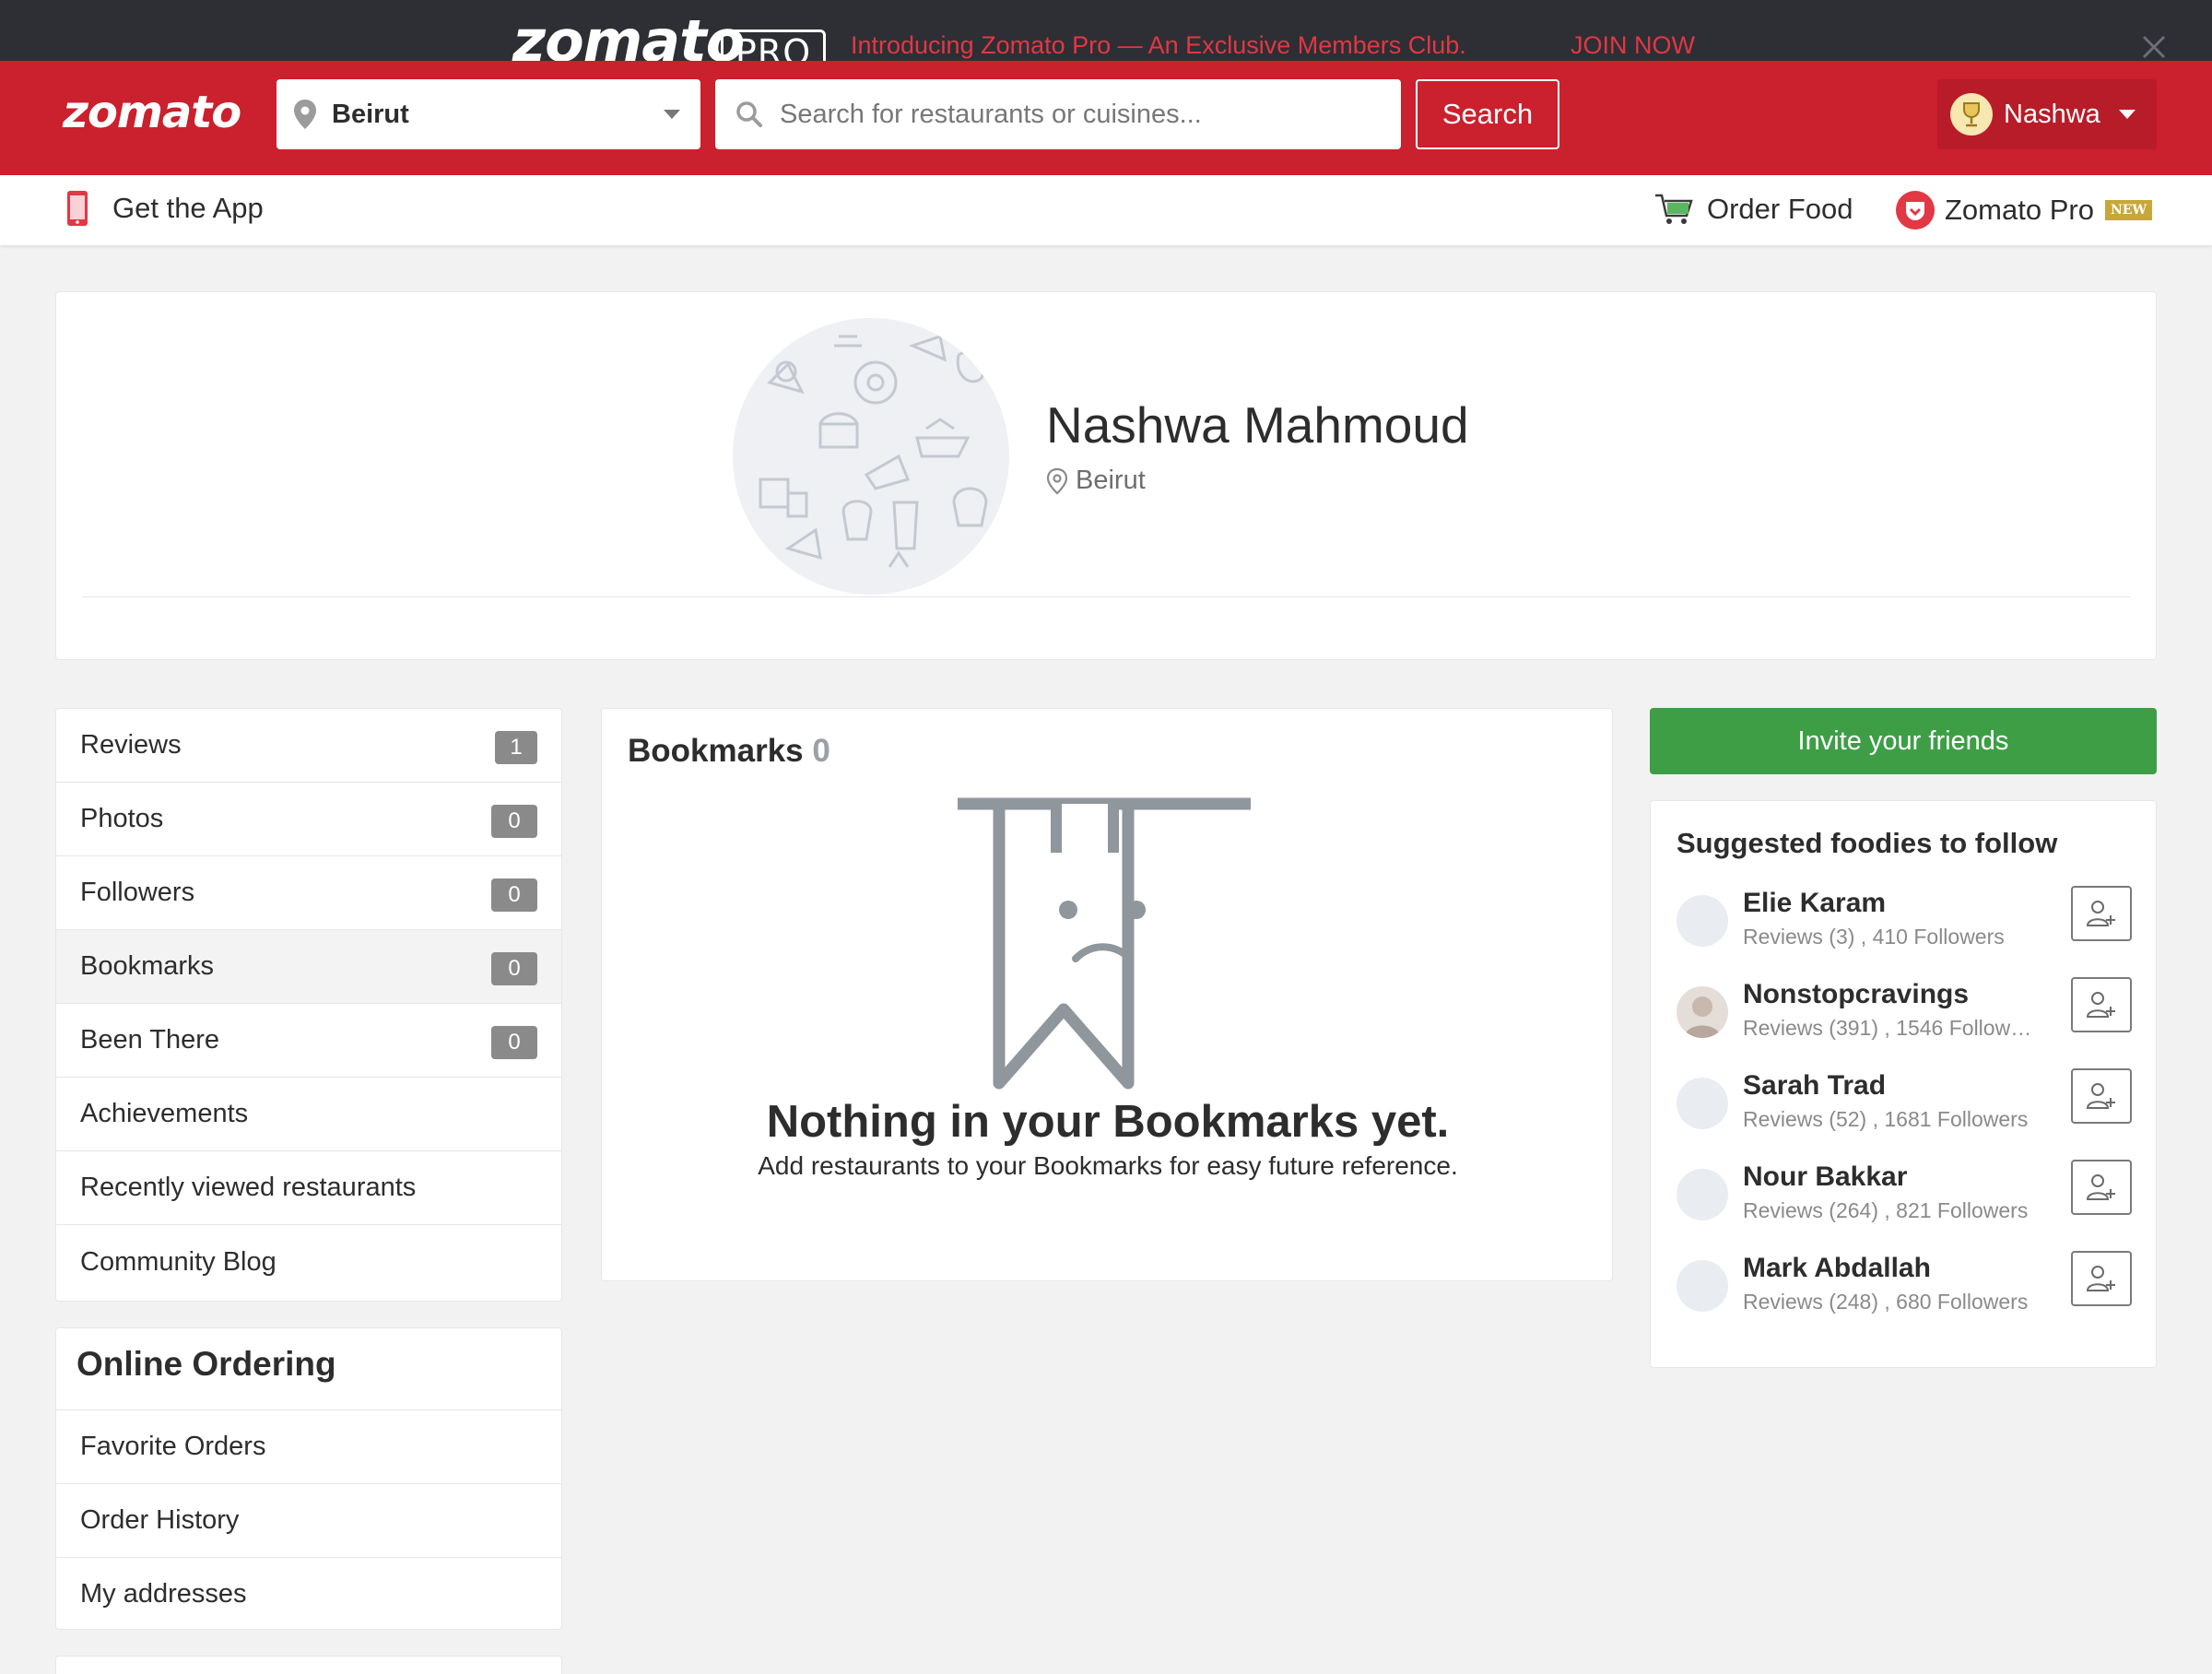 Image resolution: width=2212 pixels, height=1674 pixels. What do you see at coordinates (188, 208) in the screenshot?
I see `get-app-label: Get the App` at bounding box center [188, 208].